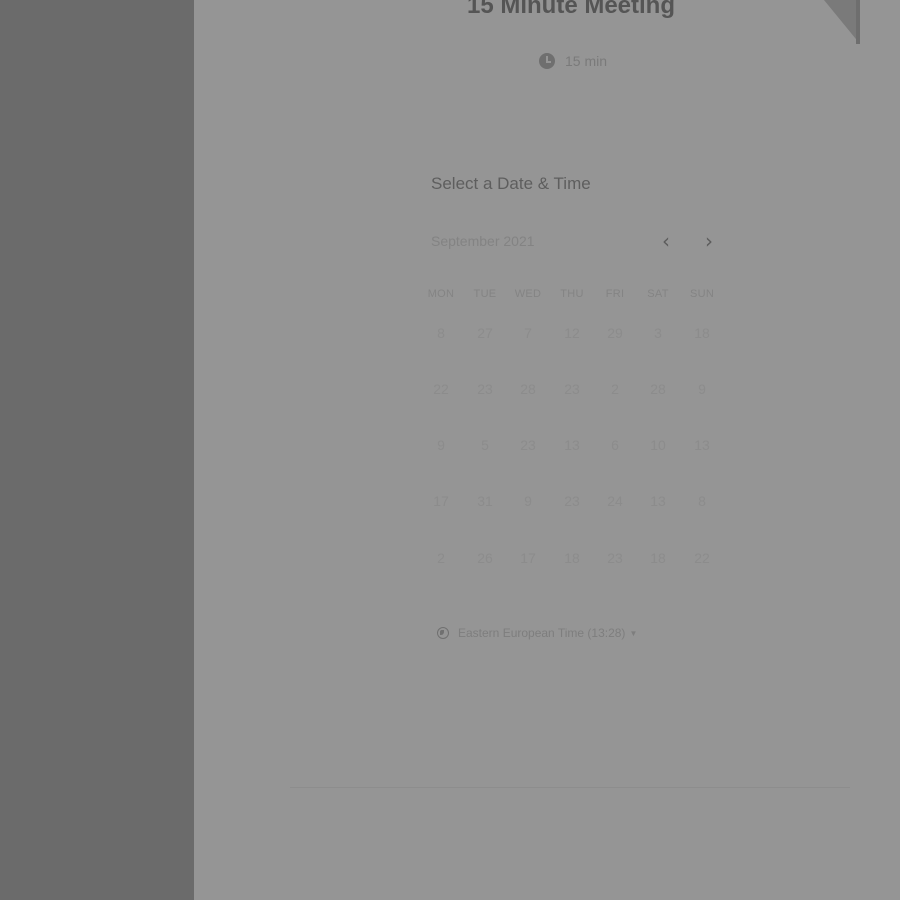  I want to click on calendar-day: 26, so click(485, 558).